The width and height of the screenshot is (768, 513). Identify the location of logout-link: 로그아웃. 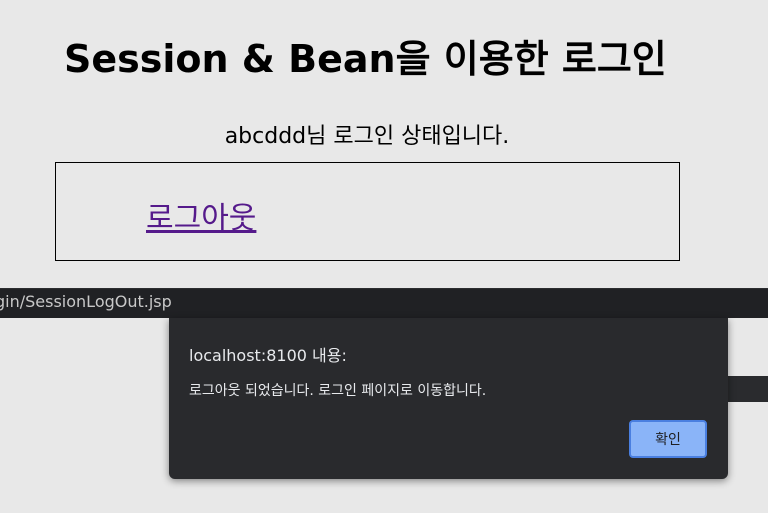
(201, 215).